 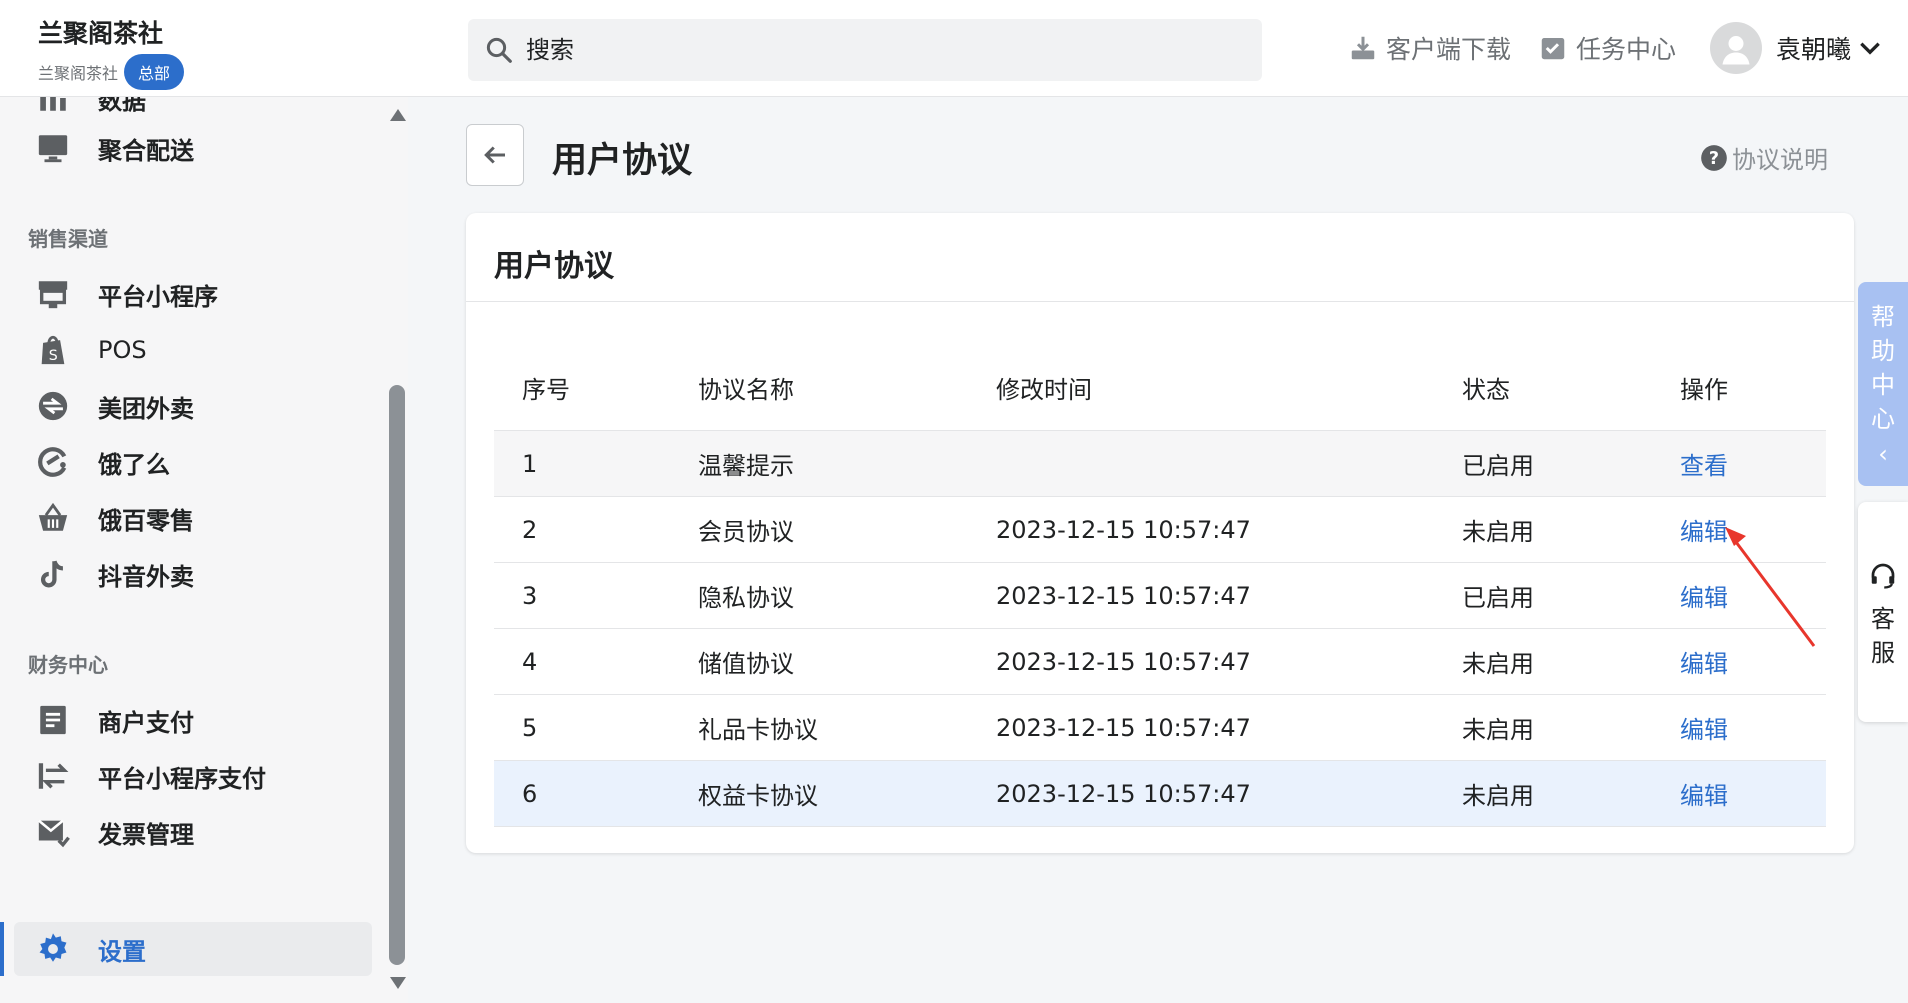 I want to click on help-center-char: 中, so click(x=1883, y=385).